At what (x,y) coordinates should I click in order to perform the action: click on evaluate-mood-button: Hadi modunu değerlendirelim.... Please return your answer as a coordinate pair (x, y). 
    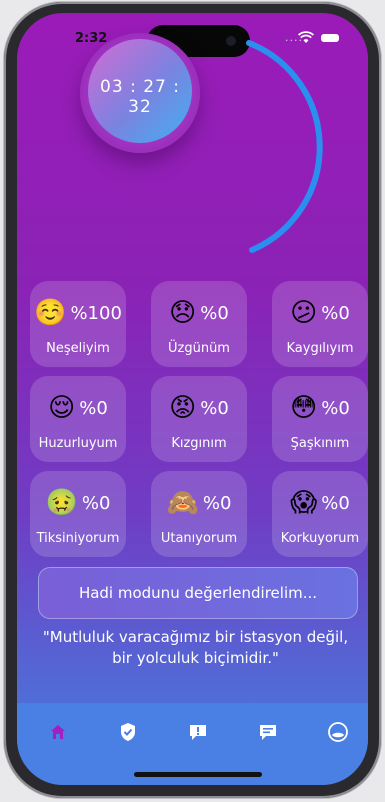
    Looking at the image, I should click on (198, 593).